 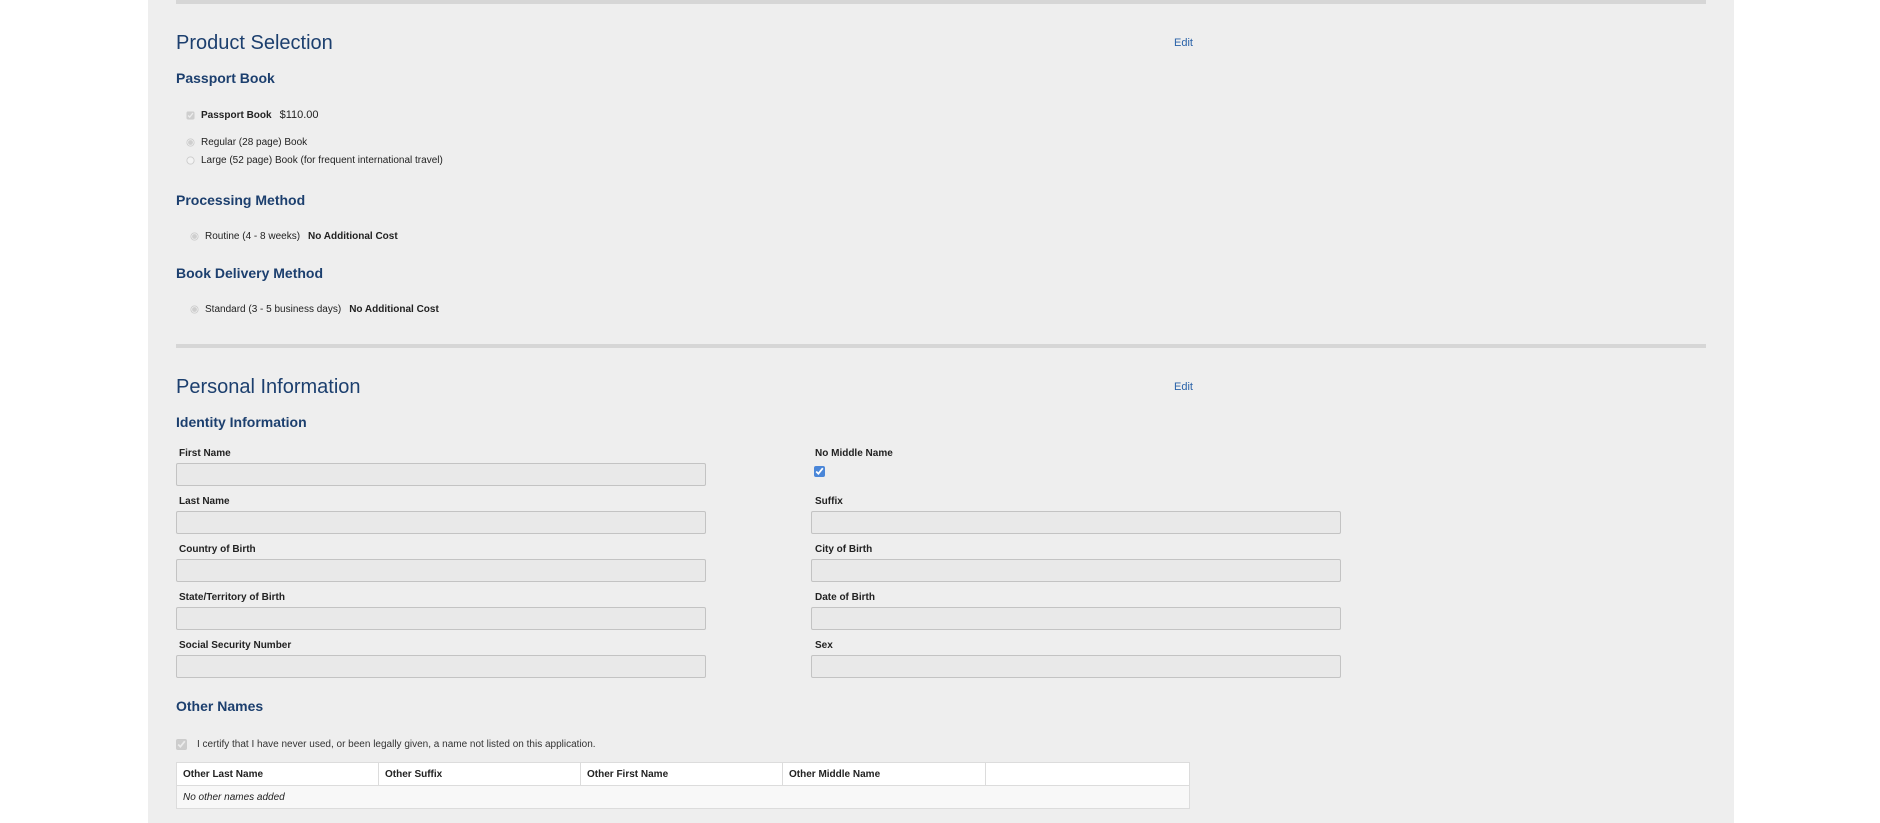 What do you see at coordinates (241, 422) in the screenshot?
I see `identity-information-title: Identity Information` at bounding box center [241, 422].